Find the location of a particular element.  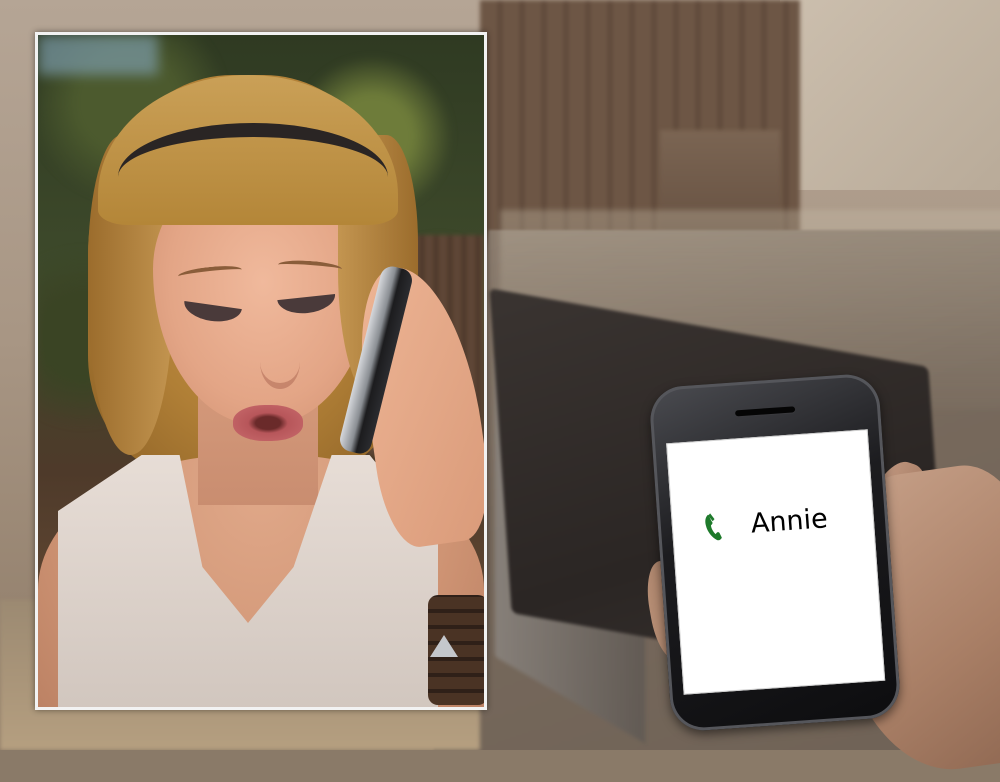

phone-handset-icon is located at coordinates (713, 526).